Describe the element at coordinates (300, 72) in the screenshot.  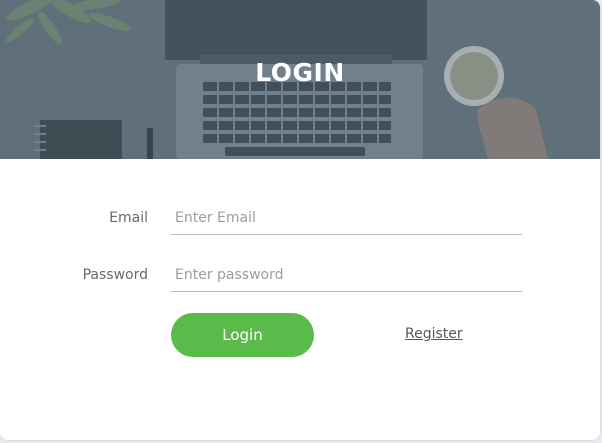
I see `page-title: LOGIN` at that location.